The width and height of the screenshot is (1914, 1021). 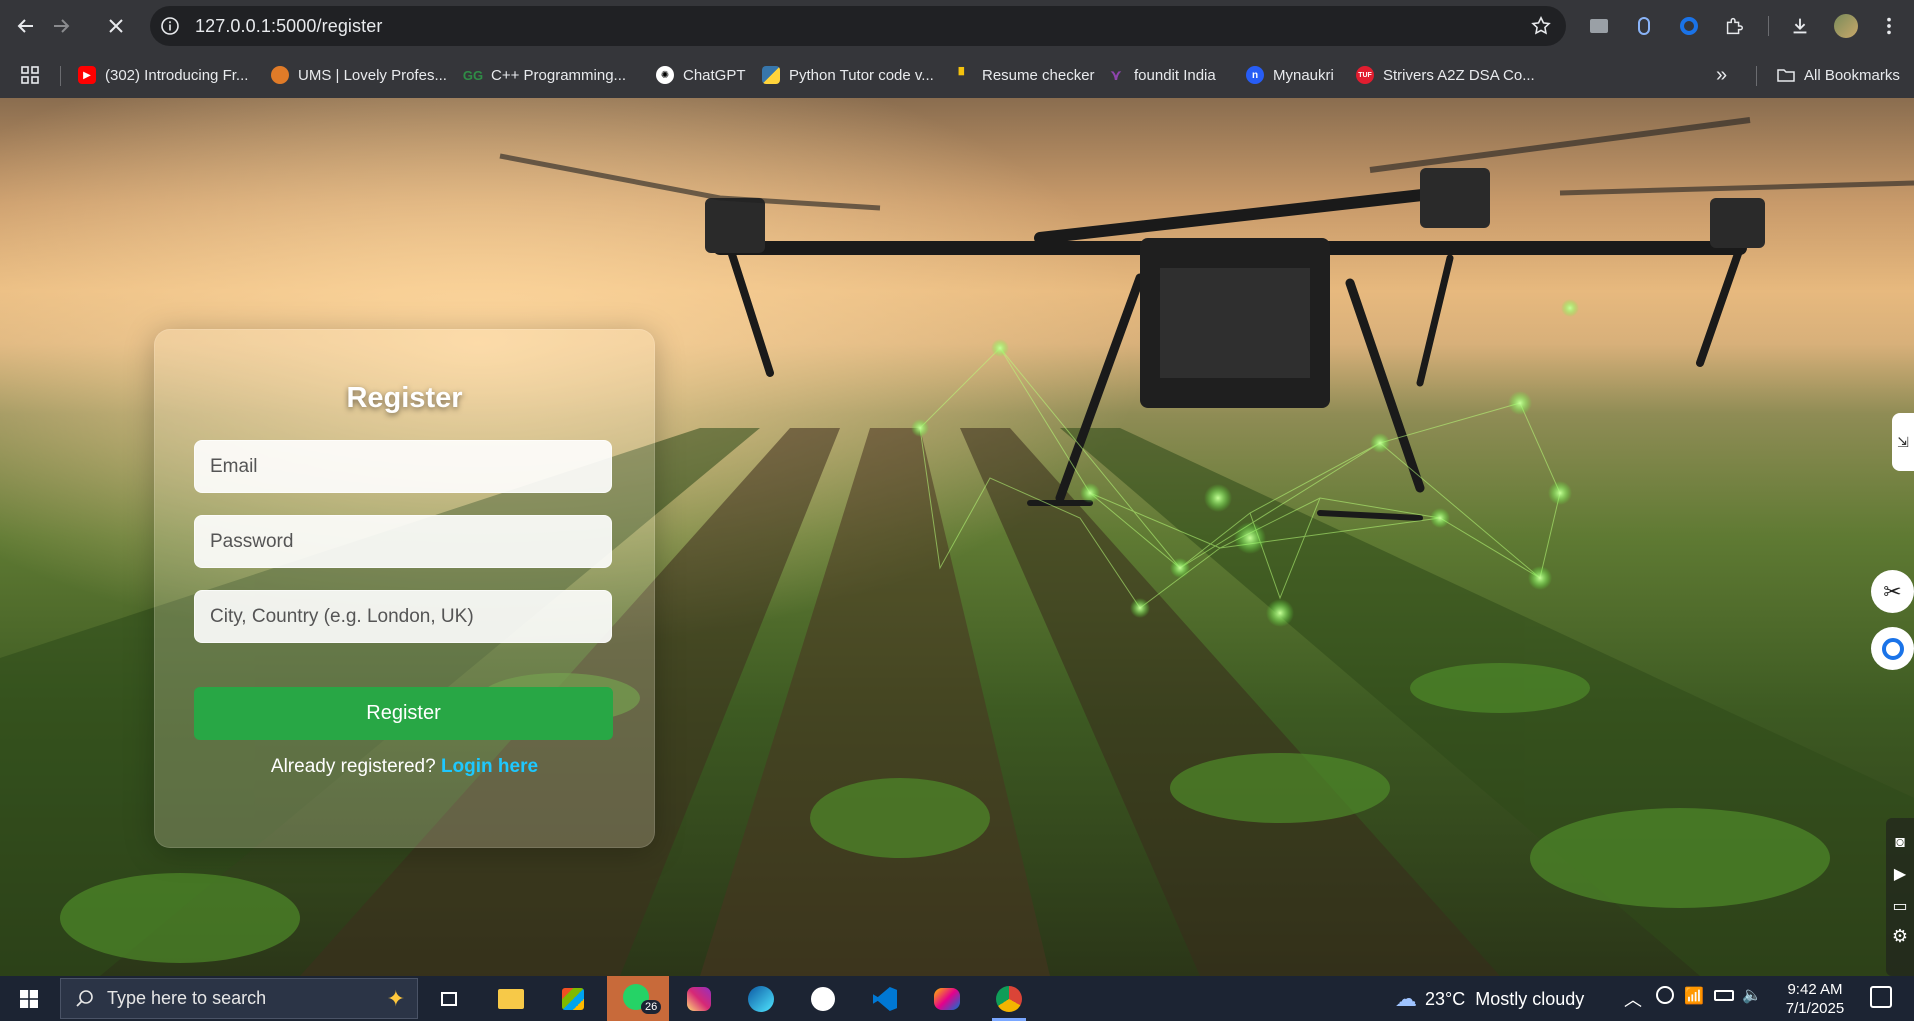 What do you see at coordinates (1541, 26) in the screenshot?
I see `bookmark-star-icon` at bounding box center [1541, 26].